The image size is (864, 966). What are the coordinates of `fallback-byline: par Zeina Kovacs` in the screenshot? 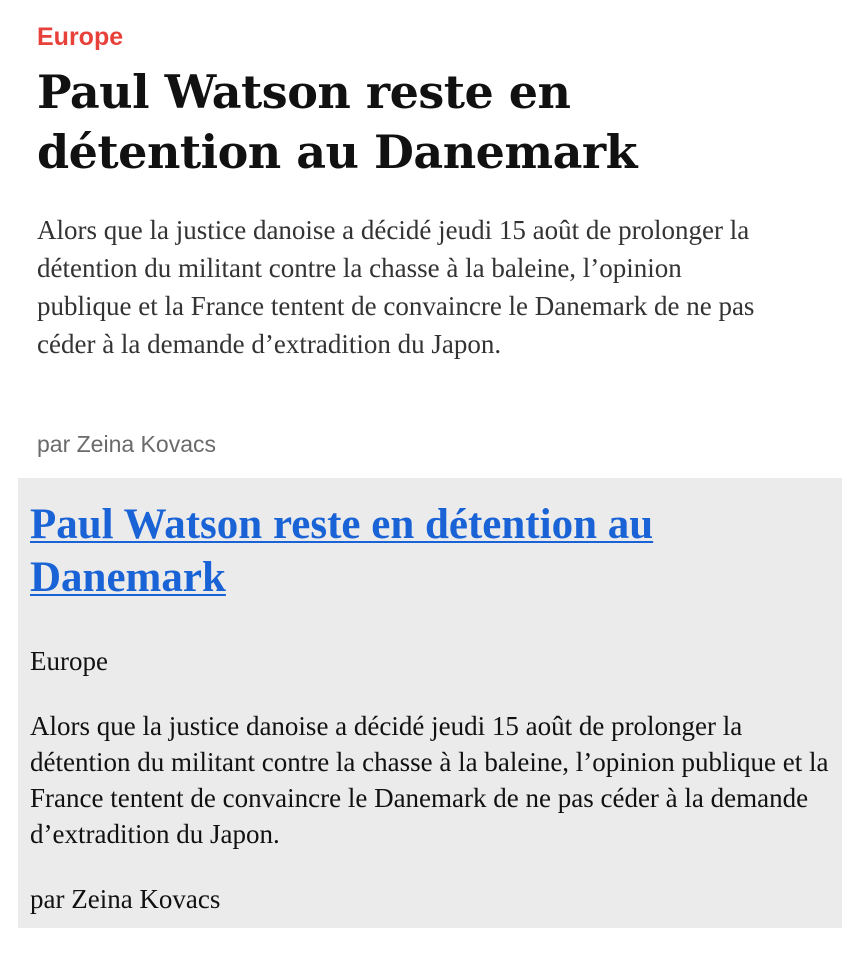 It's located at (125, 899).